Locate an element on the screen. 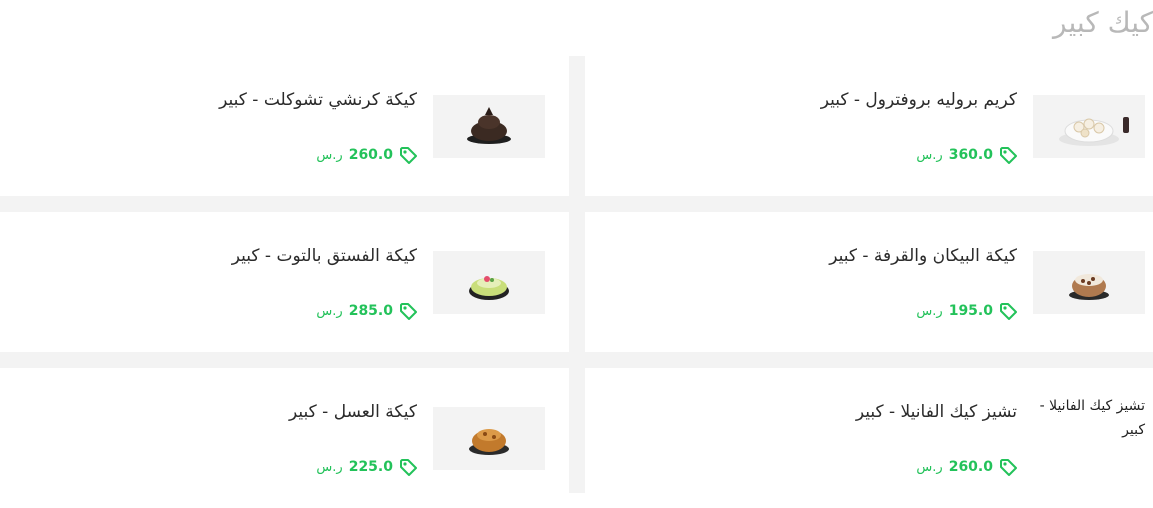 This screenshot has height=508, width=1153. product-name: تشيز كيك الفانيلا - كبير is located at coordinates (936, 412).